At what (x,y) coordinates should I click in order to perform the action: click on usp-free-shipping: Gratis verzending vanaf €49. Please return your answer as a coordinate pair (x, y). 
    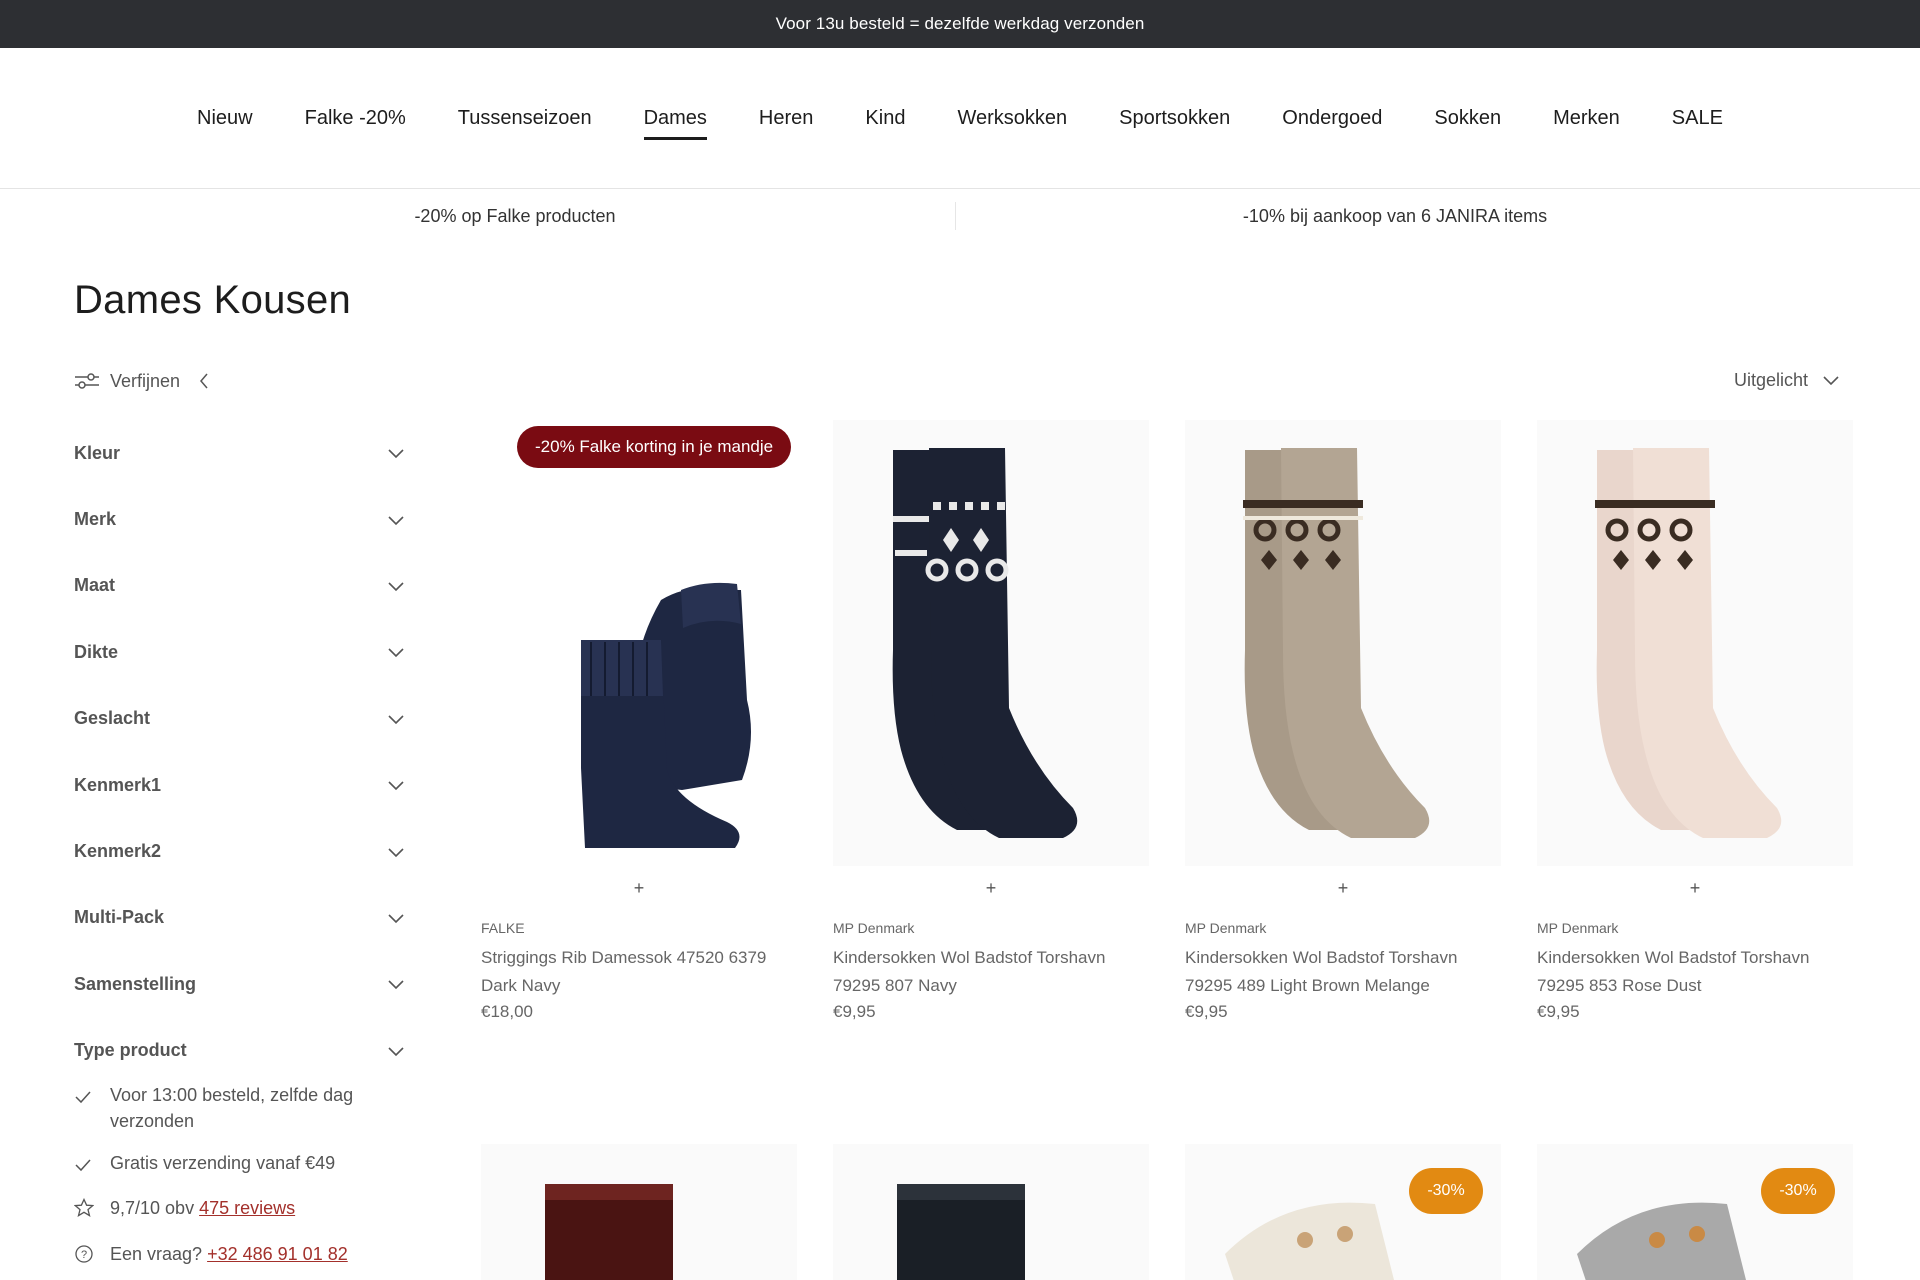
    Looking at the image, I should click on (234, 1164).